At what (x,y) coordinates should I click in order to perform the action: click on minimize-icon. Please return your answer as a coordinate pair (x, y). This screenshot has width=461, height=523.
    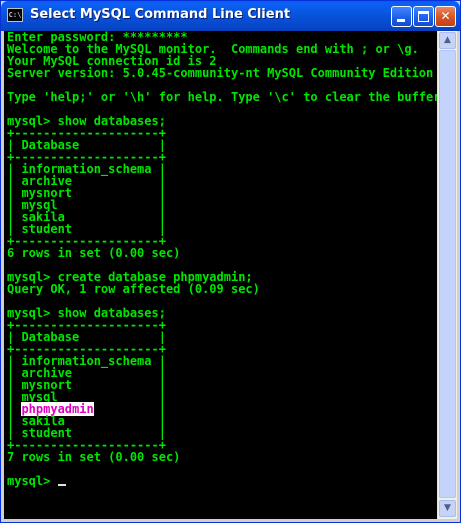
    Looking at the image, I should click on (401, 20).